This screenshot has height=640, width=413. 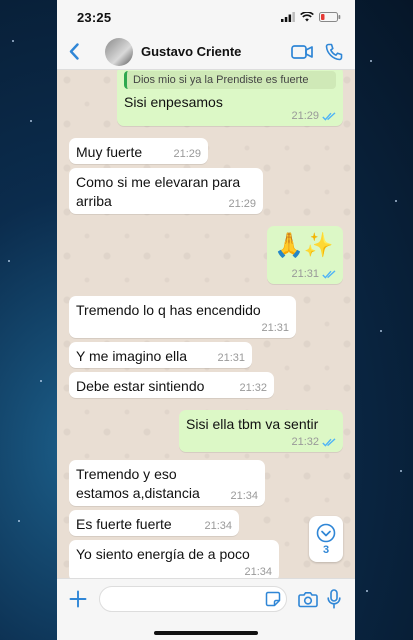 I want to click on wifi-icon, so click(x=307, y=17).